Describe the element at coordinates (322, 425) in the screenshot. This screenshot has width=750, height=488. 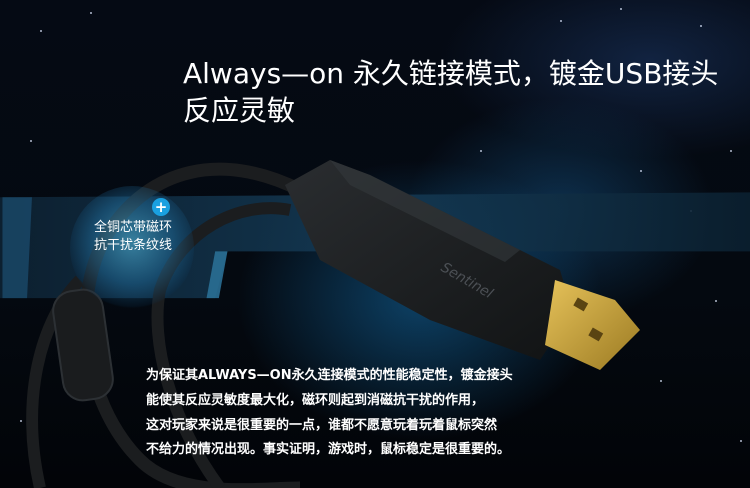
I see `description-line-3: 这对玩家来说是很重要的一点，谁都不愿意玩着玩着鼠标突然` at that location.